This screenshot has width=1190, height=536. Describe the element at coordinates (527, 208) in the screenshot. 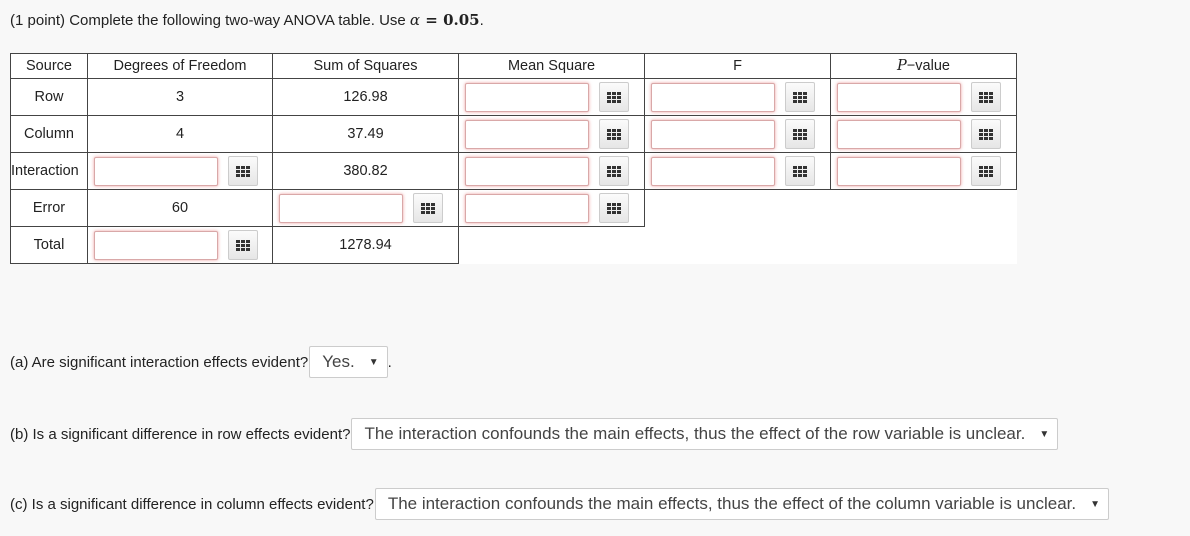

I see `error-ms-input` at that location.